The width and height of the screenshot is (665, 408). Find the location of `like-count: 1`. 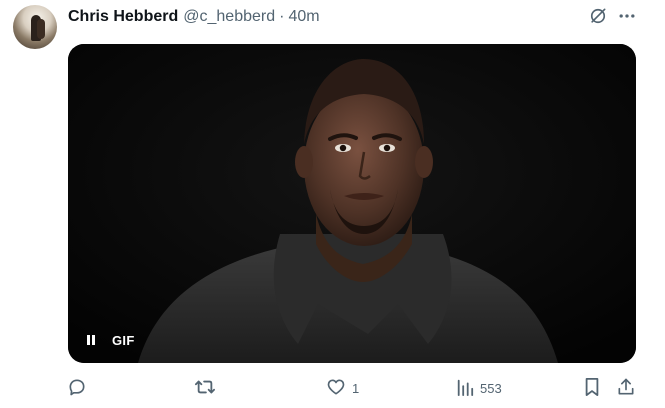

like-count: 1 is located at coordinates (356, 388).